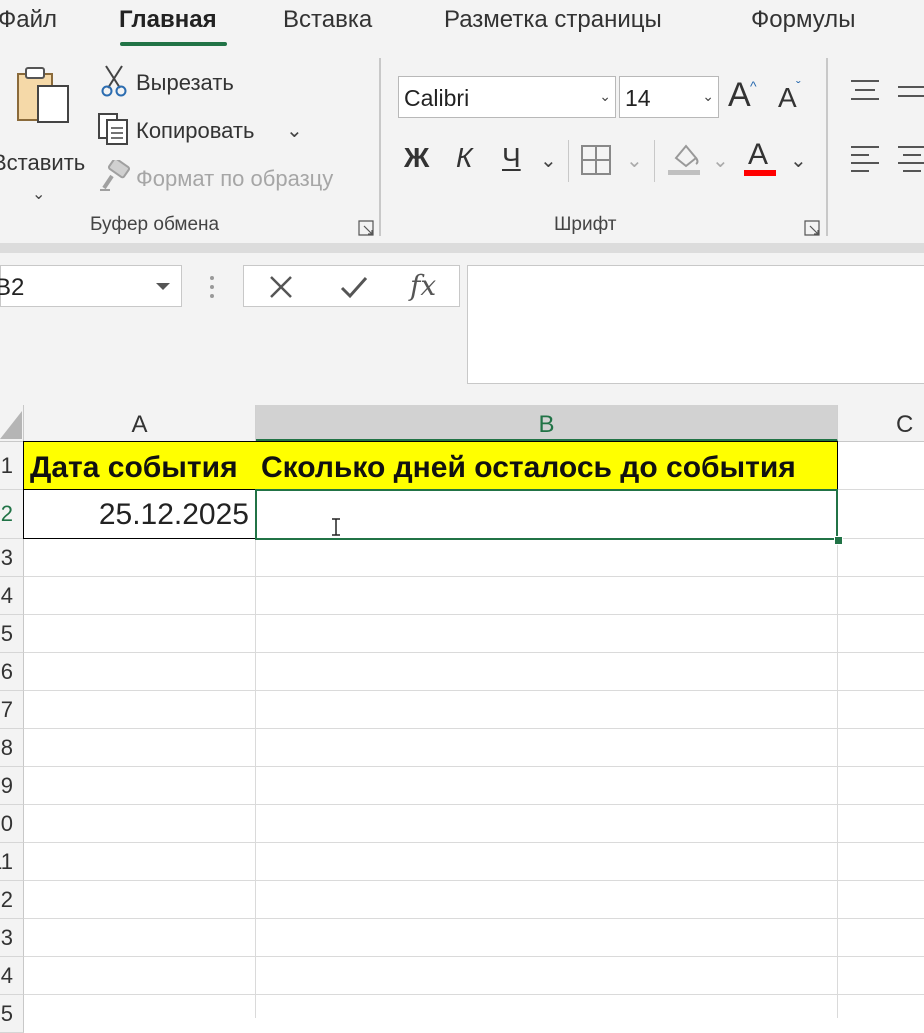 The height and width of the screenshot is (1033, 924). I want to click on font-size-value: 14, so click(638, 98).